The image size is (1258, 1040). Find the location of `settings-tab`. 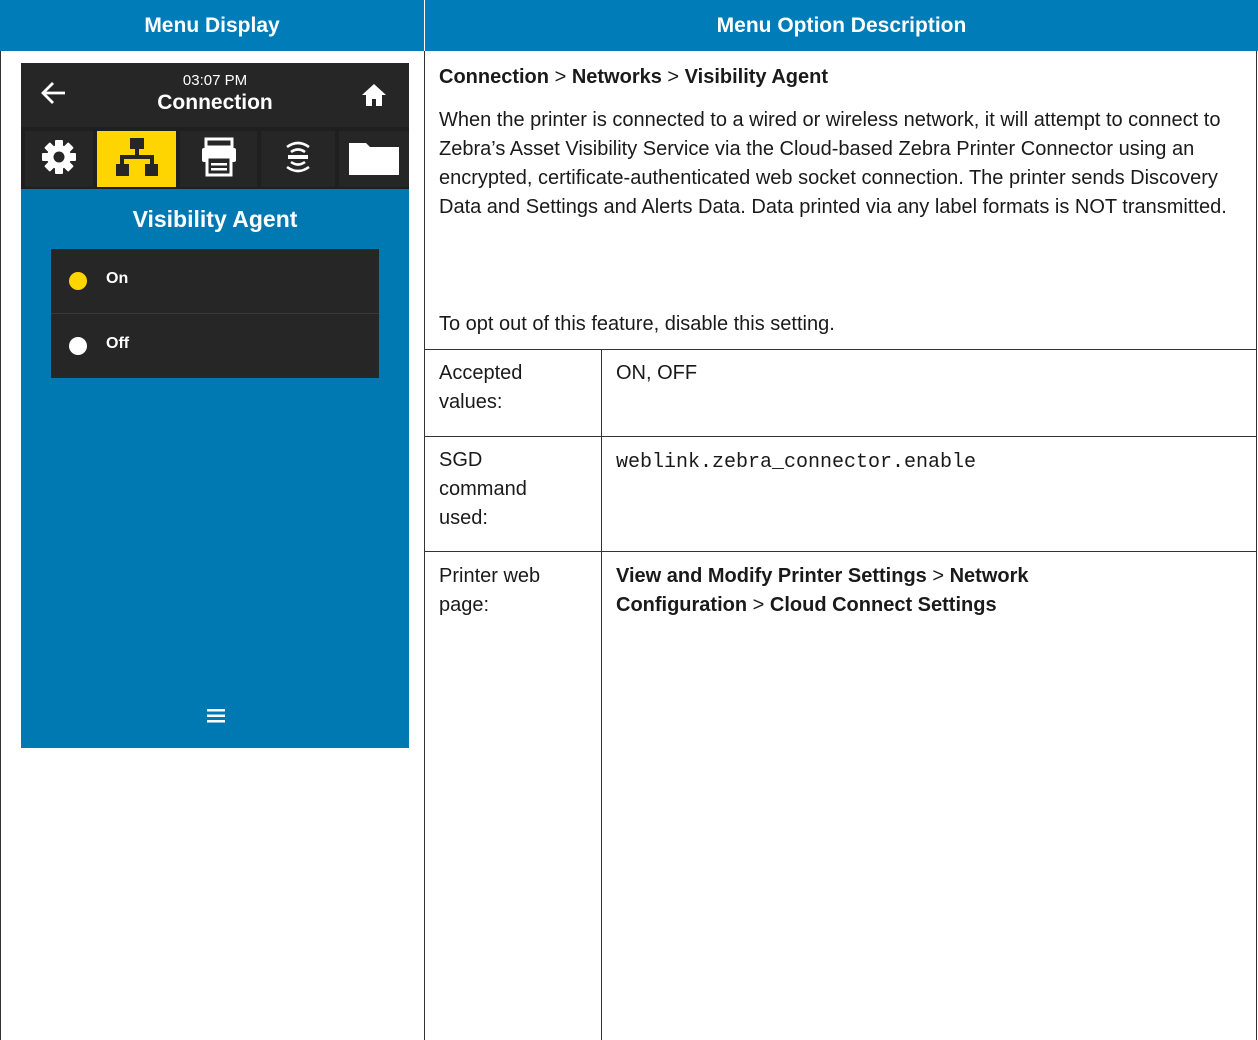

settings-tab is located at coordinates (59, 159).